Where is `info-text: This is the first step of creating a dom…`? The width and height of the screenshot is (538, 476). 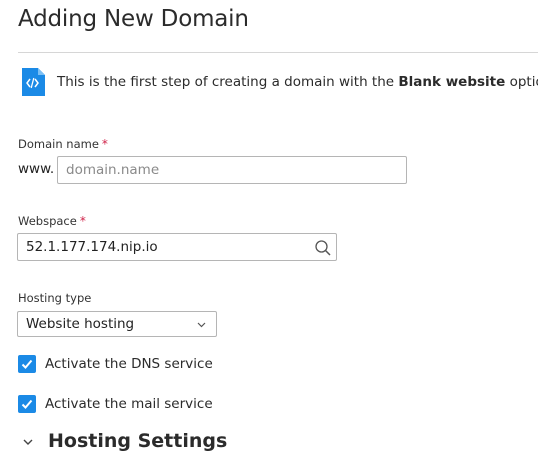
info-text: This is the first step of creating a dom… is located at coordinates (297, 82).